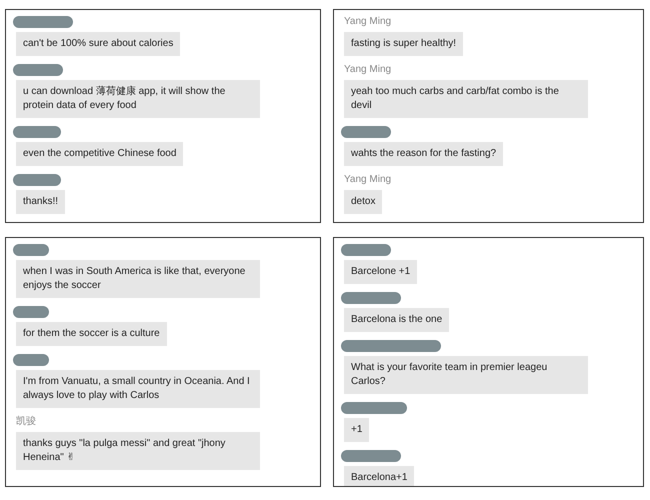 This screenshot has height=500, width=650. What do you see at coordinates (357, 430) in the screenshot?
I see `message-bubble: +1` at bounding box center [357, 430].